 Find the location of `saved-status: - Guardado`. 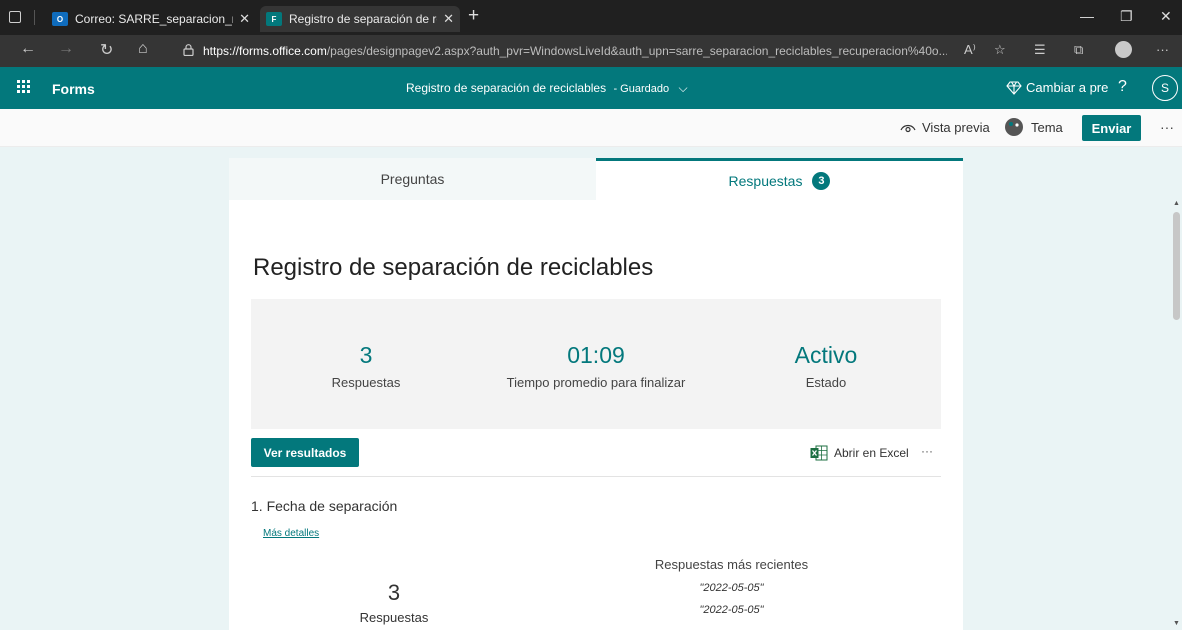

saved-status: - Guardado is located at coordinates (641, 89).